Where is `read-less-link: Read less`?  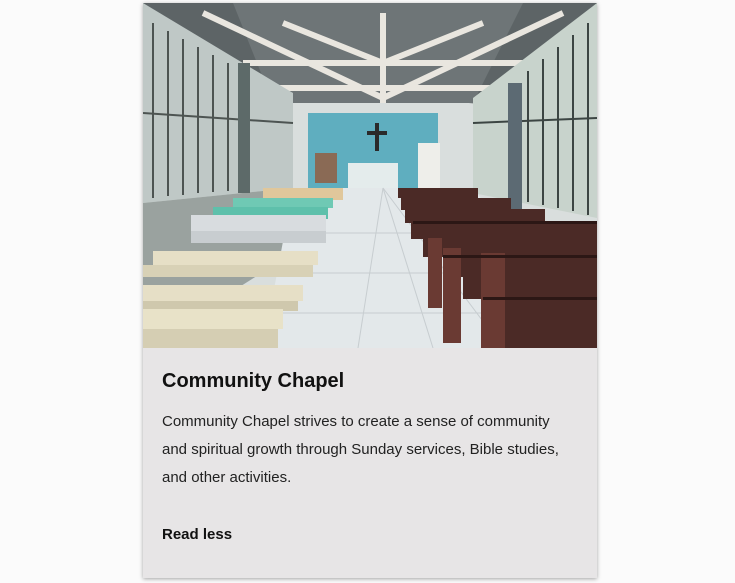 read-less-link: Read less is located at coordinates (197, 534).